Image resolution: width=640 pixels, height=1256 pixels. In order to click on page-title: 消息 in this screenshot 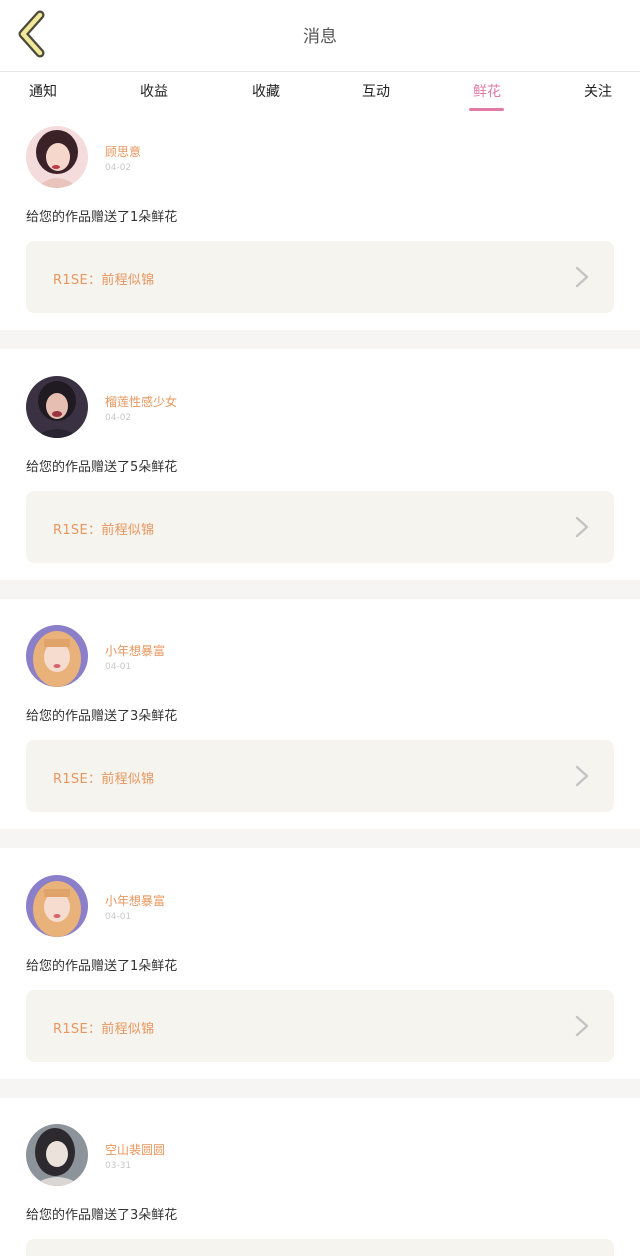, I will do `click(320, 37)`.